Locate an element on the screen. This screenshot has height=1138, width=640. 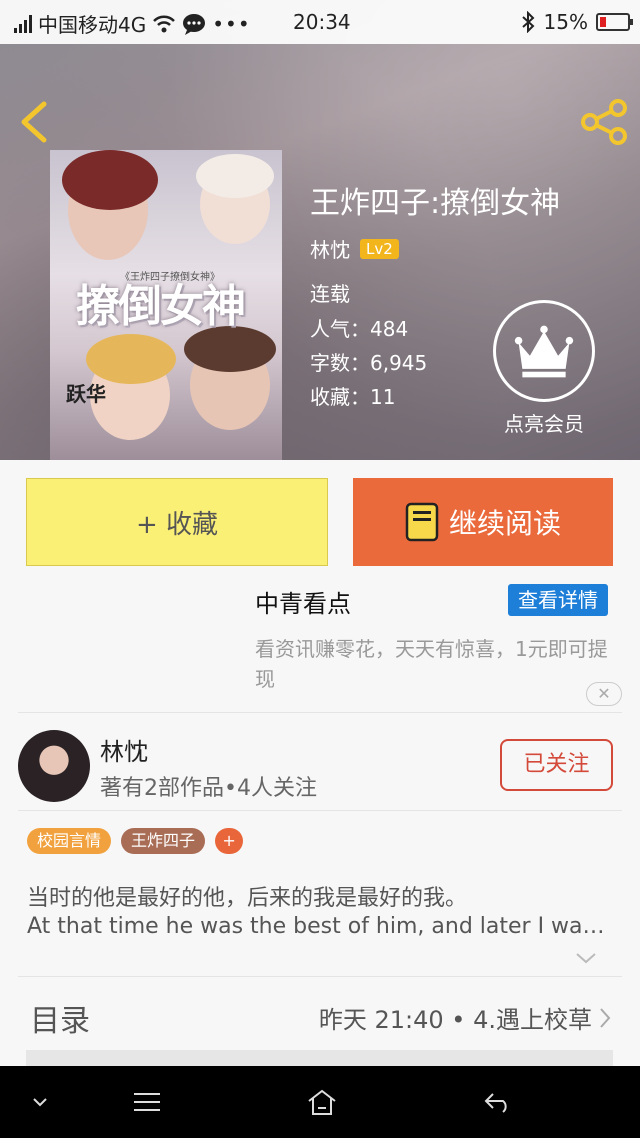
status-bar: 中国移动4G ••• 20:34 15% is located at coordinates (320, 22).